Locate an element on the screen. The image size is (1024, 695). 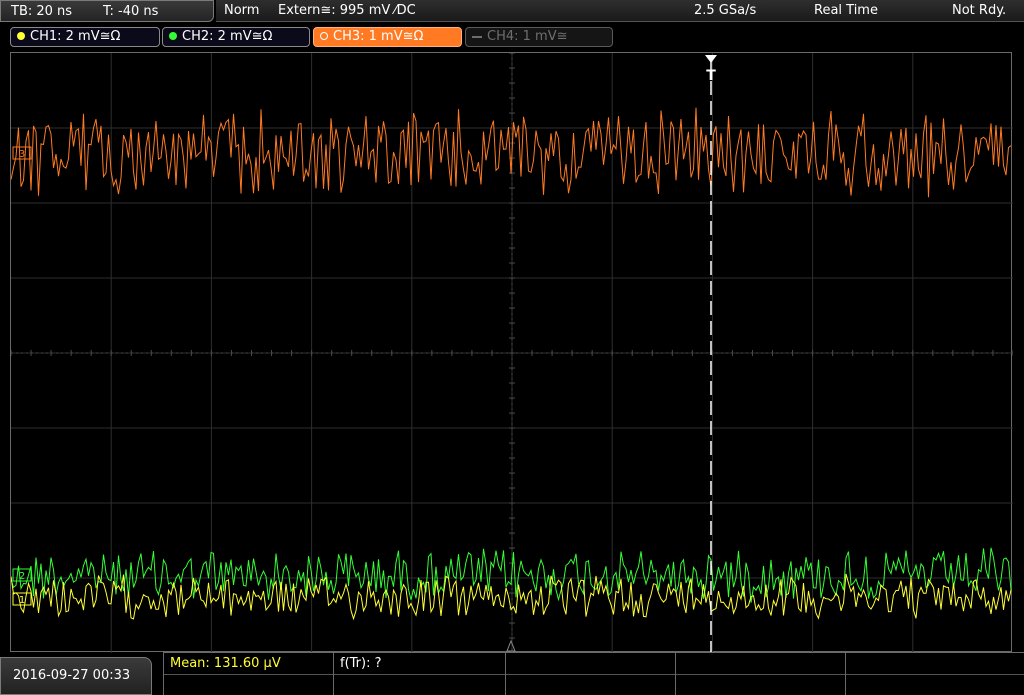
measurement-cell-1: Mean: 131.60 µV is located at coordinates (248, 674).